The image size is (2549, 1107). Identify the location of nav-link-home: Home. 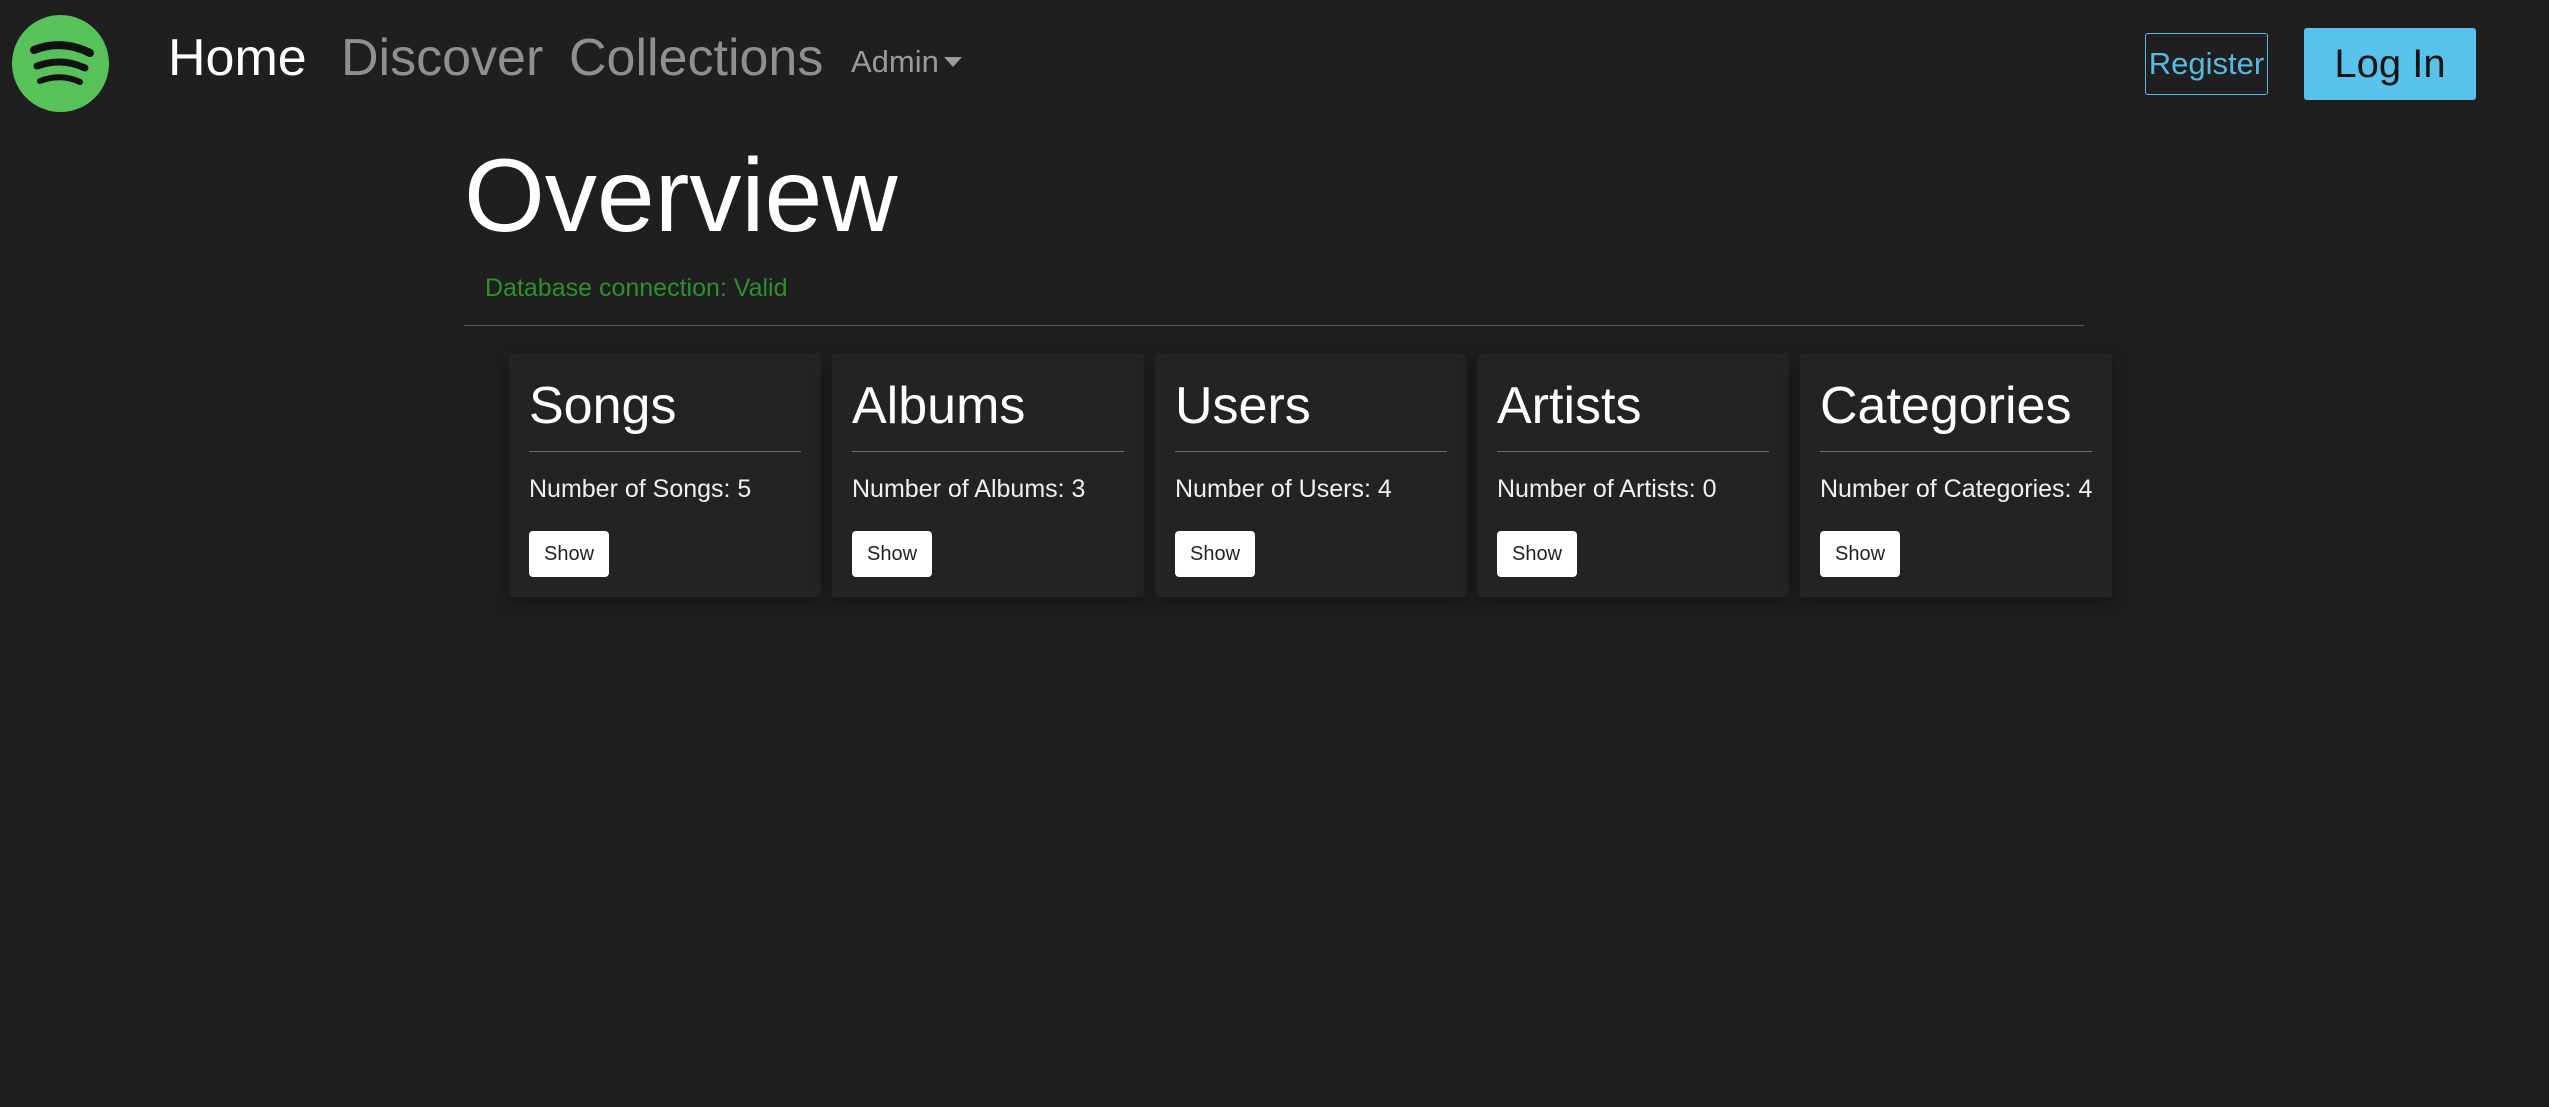
(237, 58).